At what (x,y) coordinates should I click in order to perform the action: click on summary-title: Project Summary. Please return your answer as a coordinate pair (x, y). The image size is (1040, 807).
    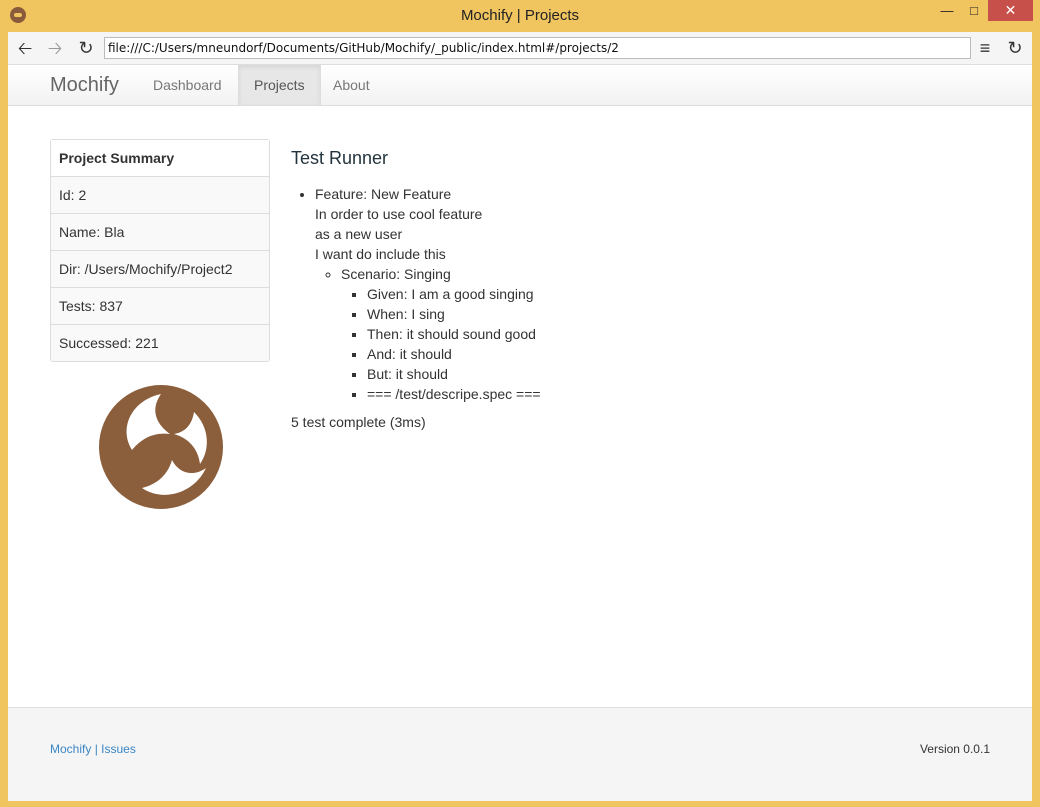
    Looking at the image, I should click on (160, 158).